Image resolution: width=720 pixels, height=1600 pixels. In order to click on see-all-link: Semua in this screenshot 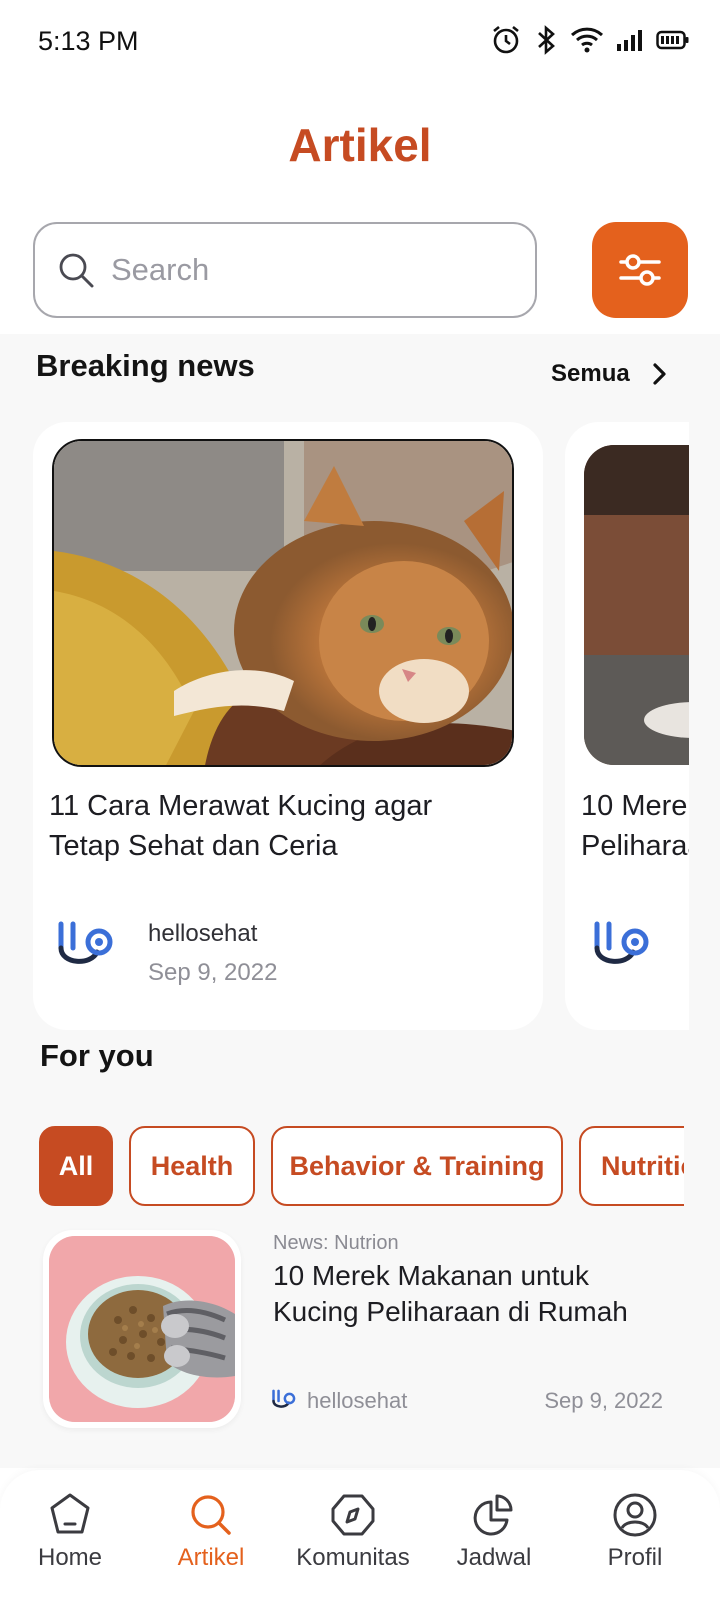, I will do `click(609, 374)`.